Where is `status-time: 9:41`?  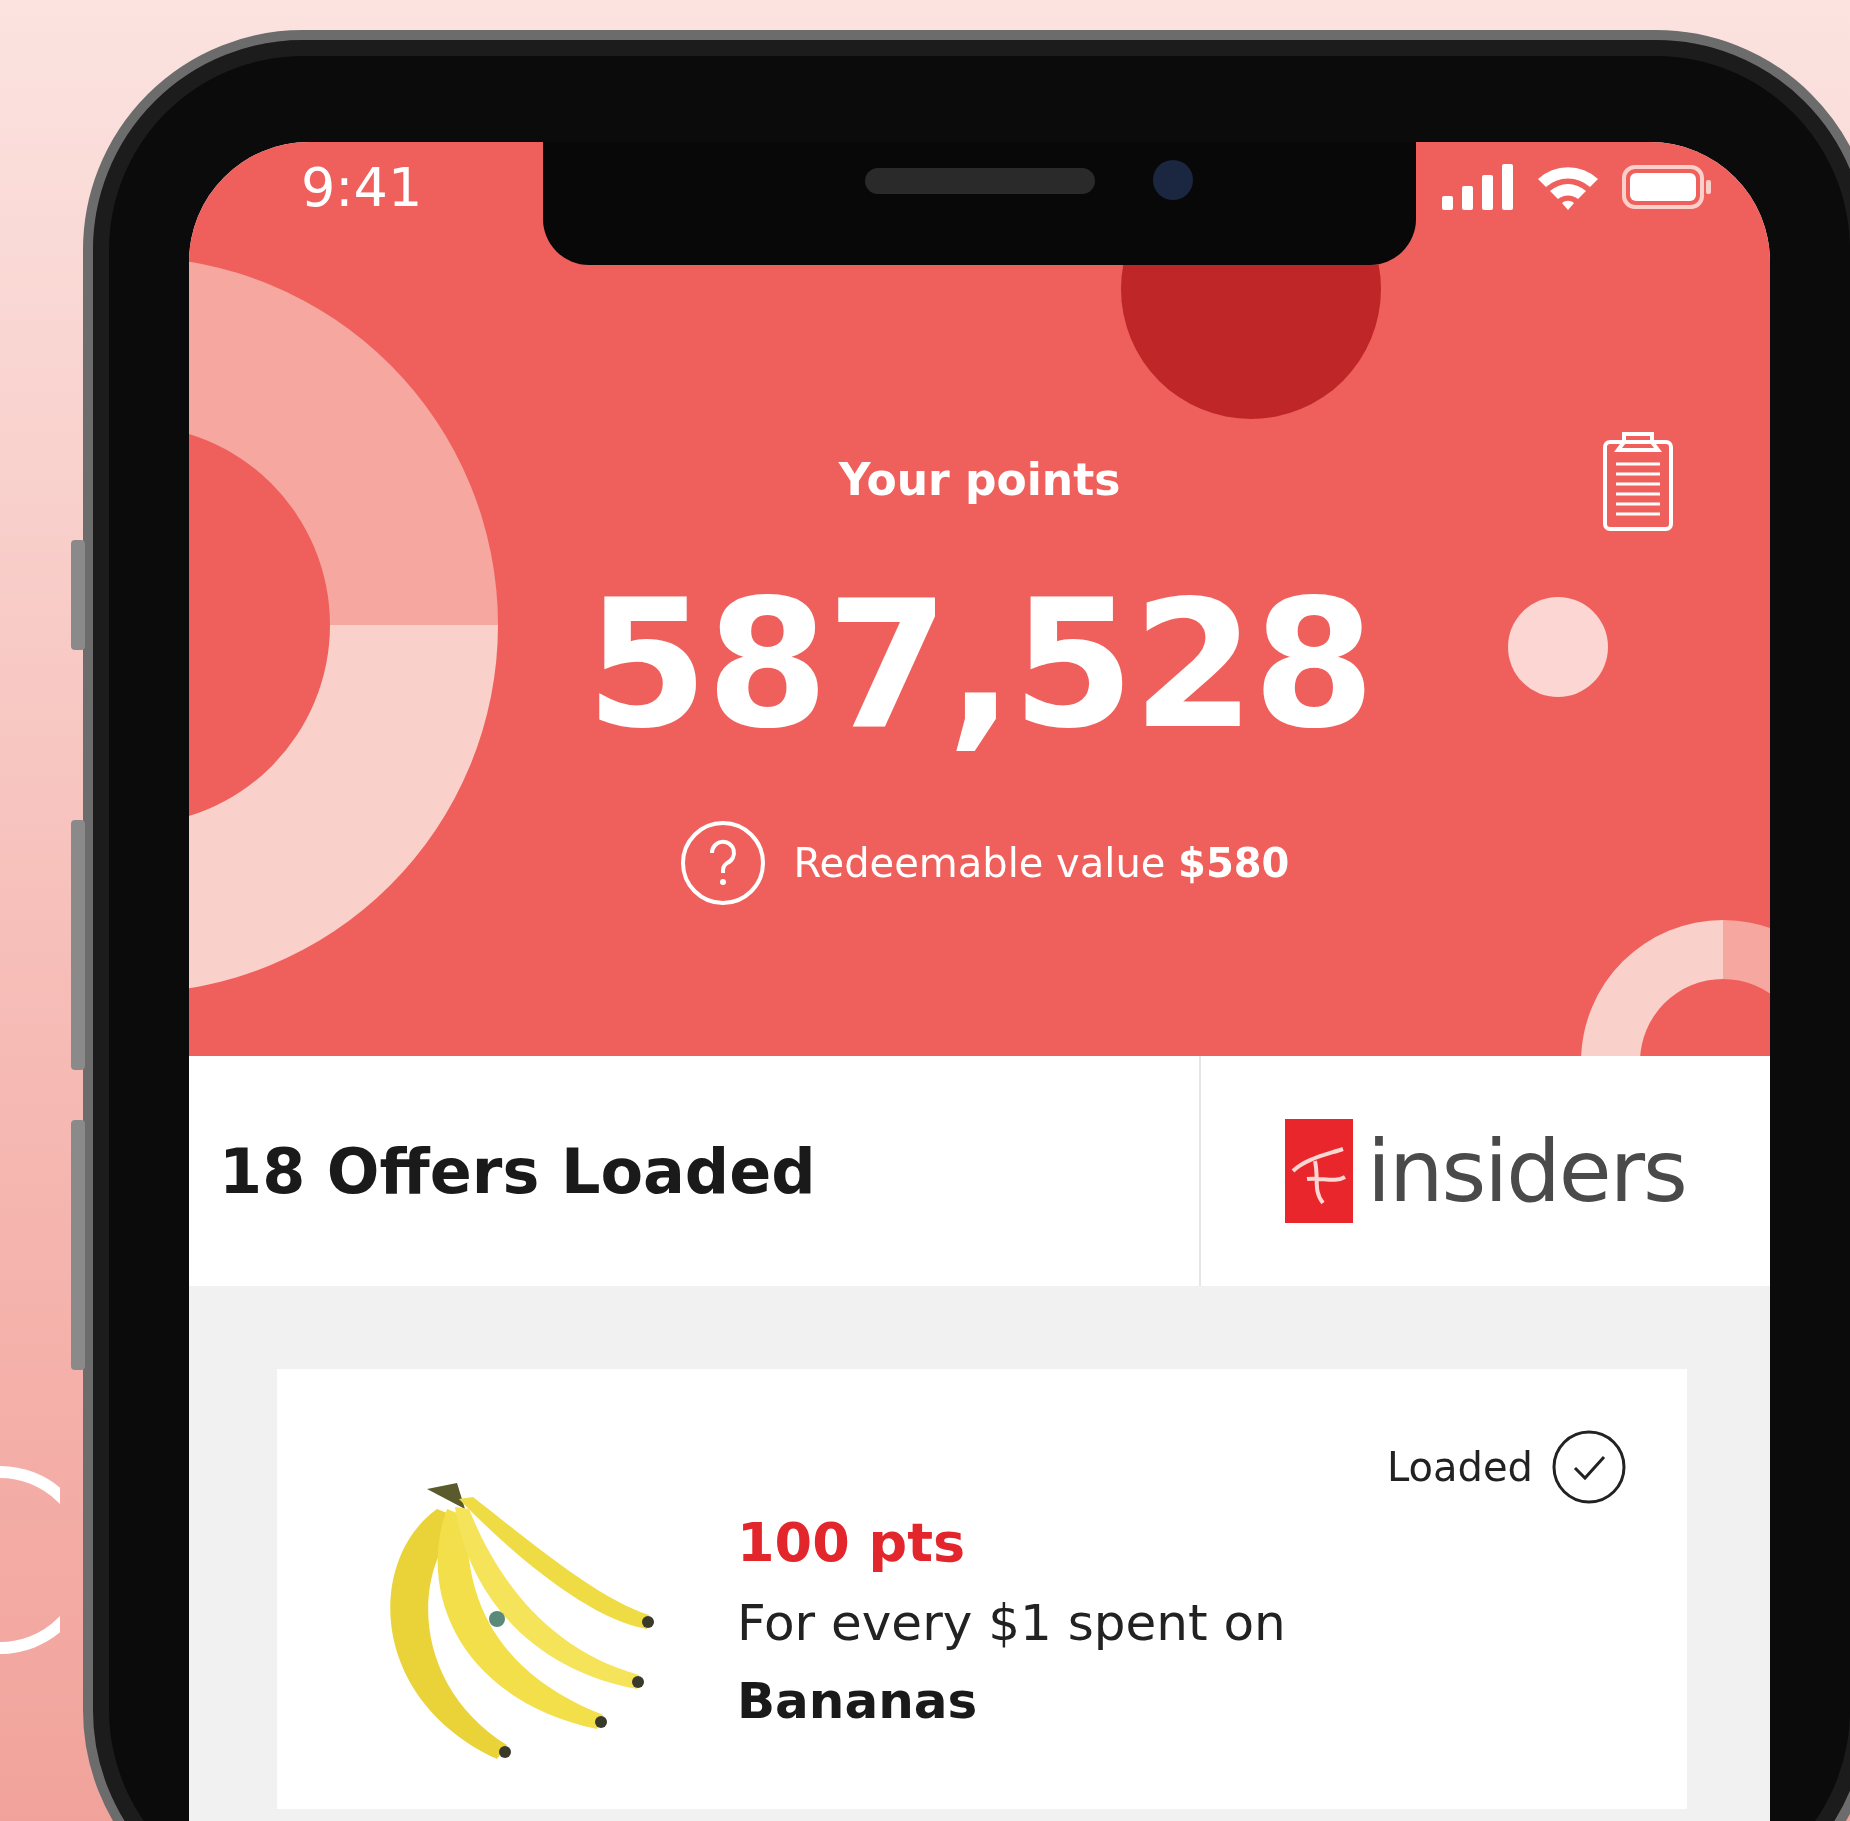 status-time: 9:41 is located at coordinates (362, 187).